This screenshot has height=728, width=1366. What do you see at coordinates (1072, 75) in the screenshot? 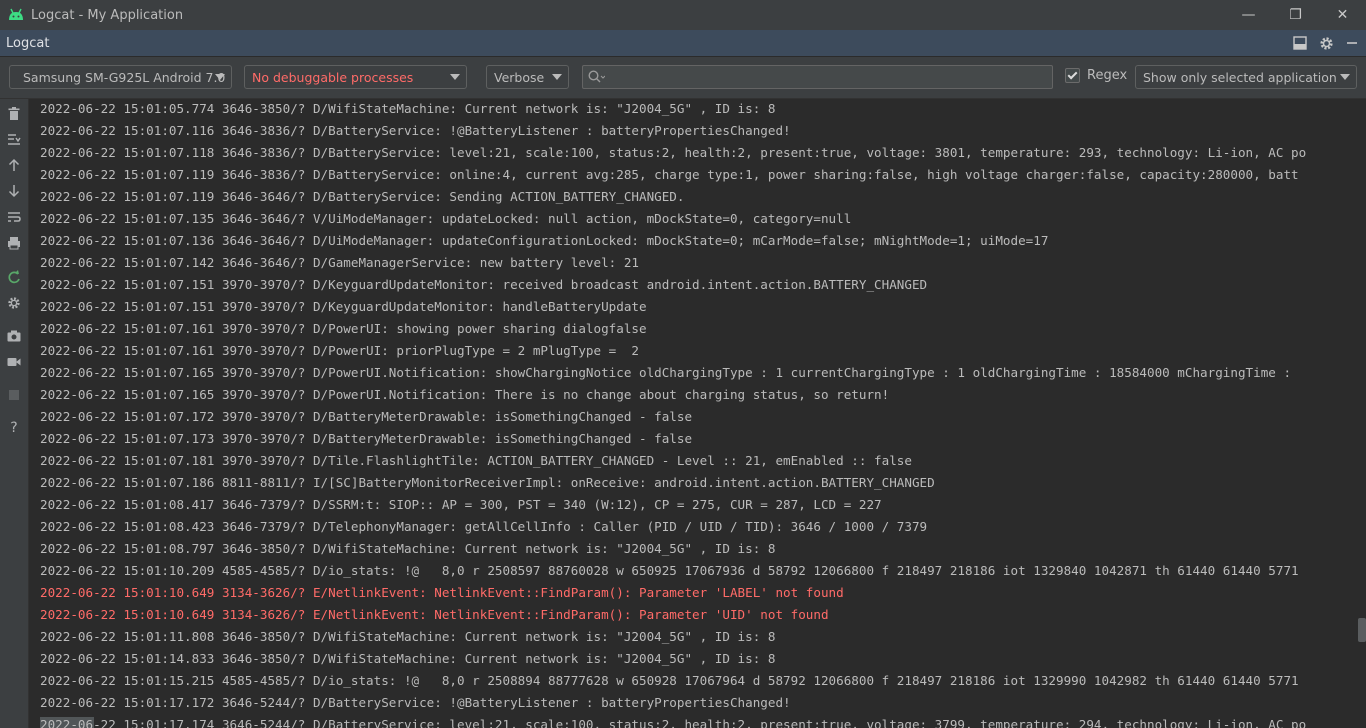
I see `regex-checkbox` at bounding box center [1072, 75].